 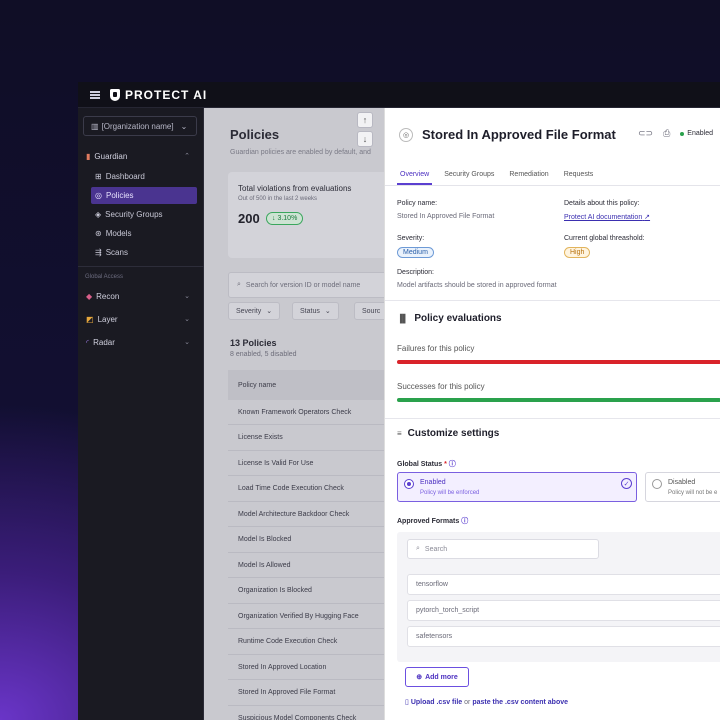 I want to click on status-filter: Status ⌄, so click(x=315, y=311).